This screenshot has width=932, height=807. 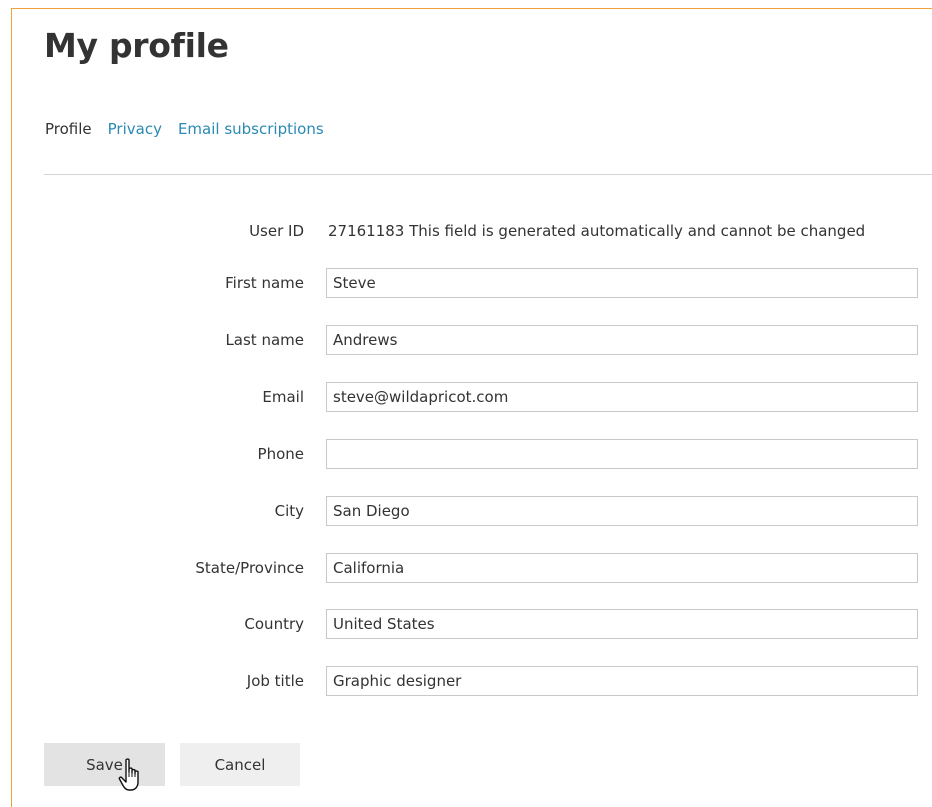 What do you see at coordinates (289, 511) in the screenshot?
I see `city-label: City` at bounding box center [289, 511].